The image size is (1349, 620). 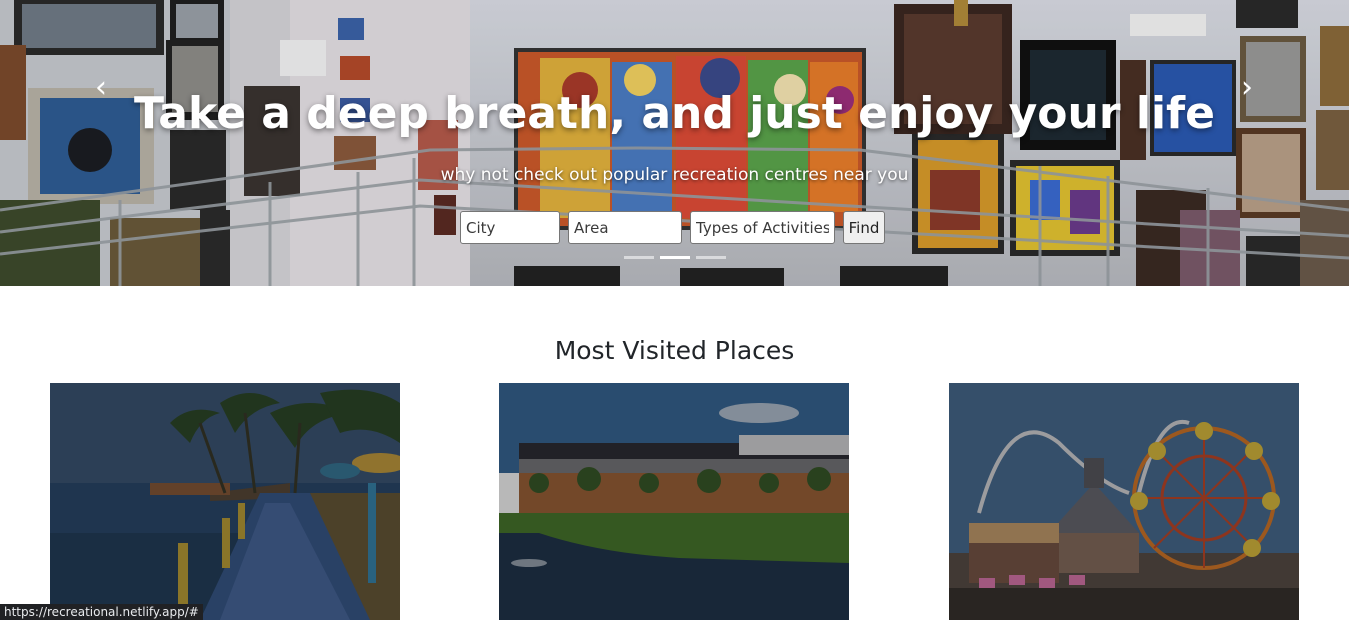 I want to click on place-card-beach, so click(x=225, y=501).